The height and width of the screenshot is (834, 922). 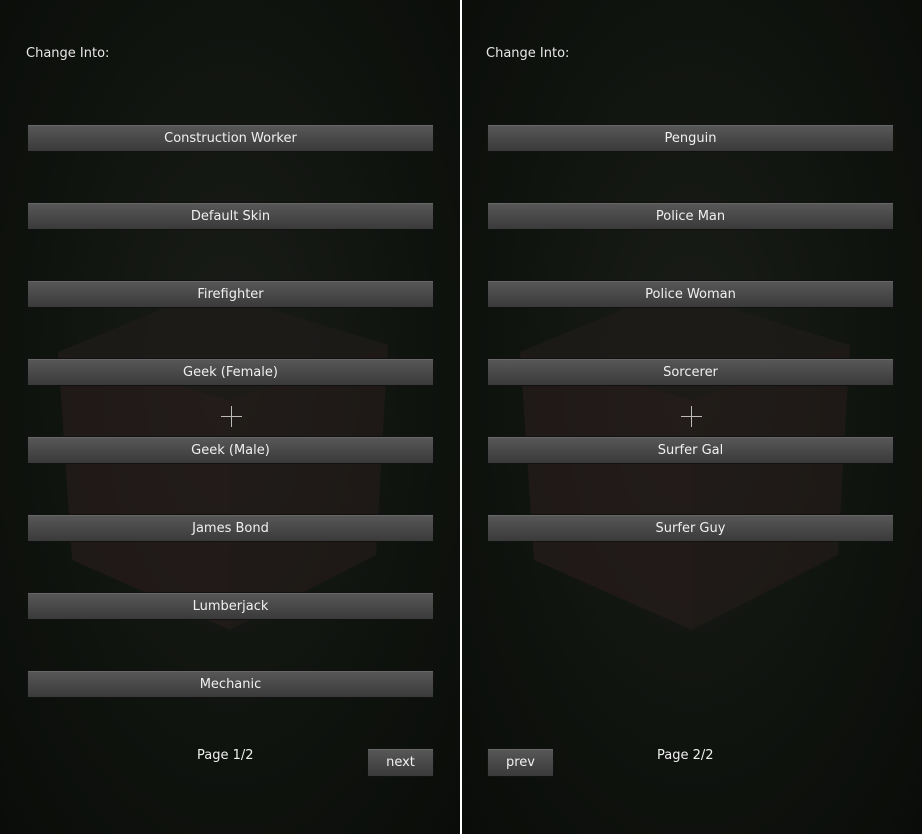 I want to click on next-page-button: next, so click(x=400, y=762).